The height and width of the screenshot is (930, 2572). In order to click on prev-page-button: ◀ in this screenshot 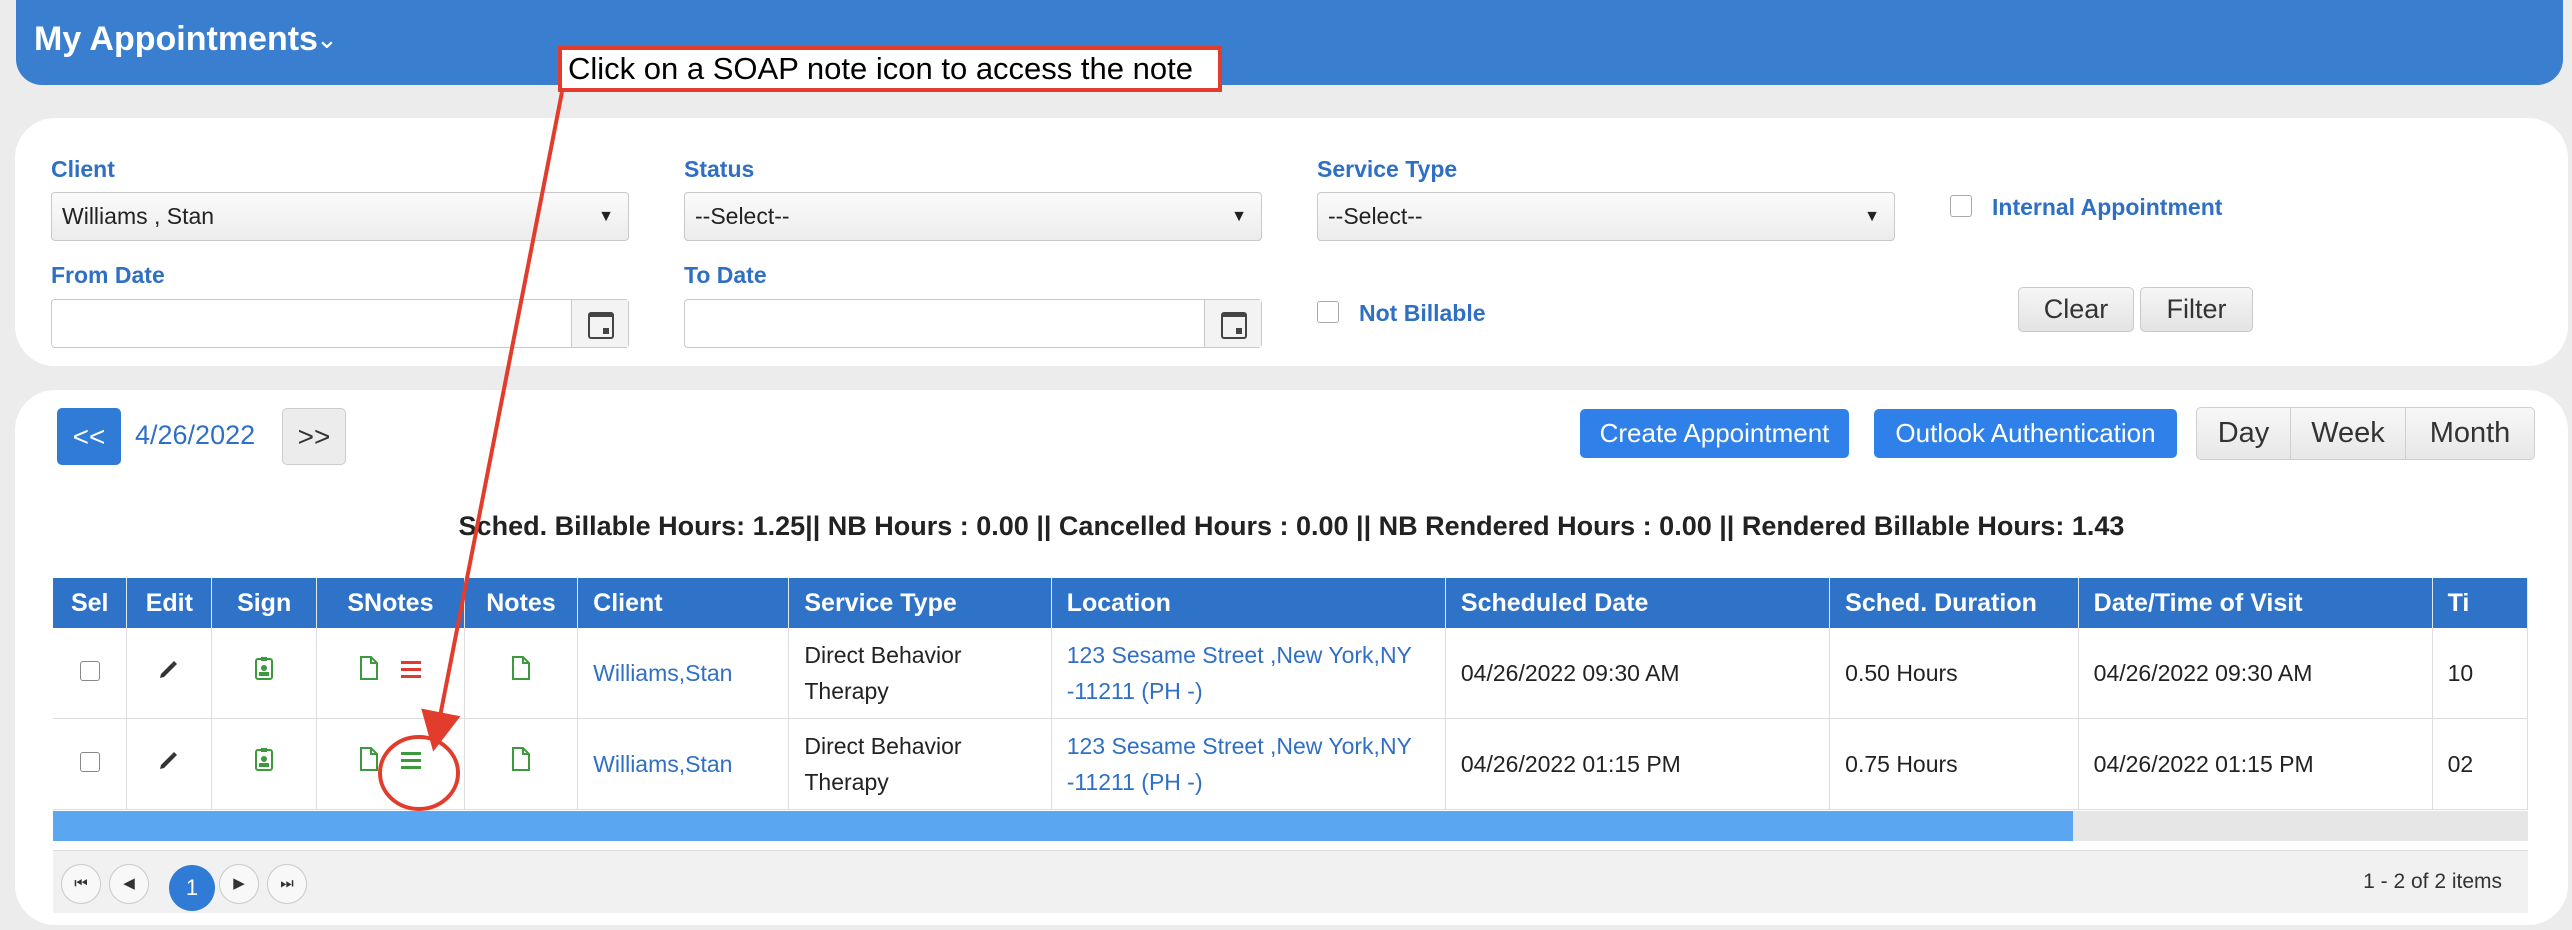, I will do `click(129, 884)`.